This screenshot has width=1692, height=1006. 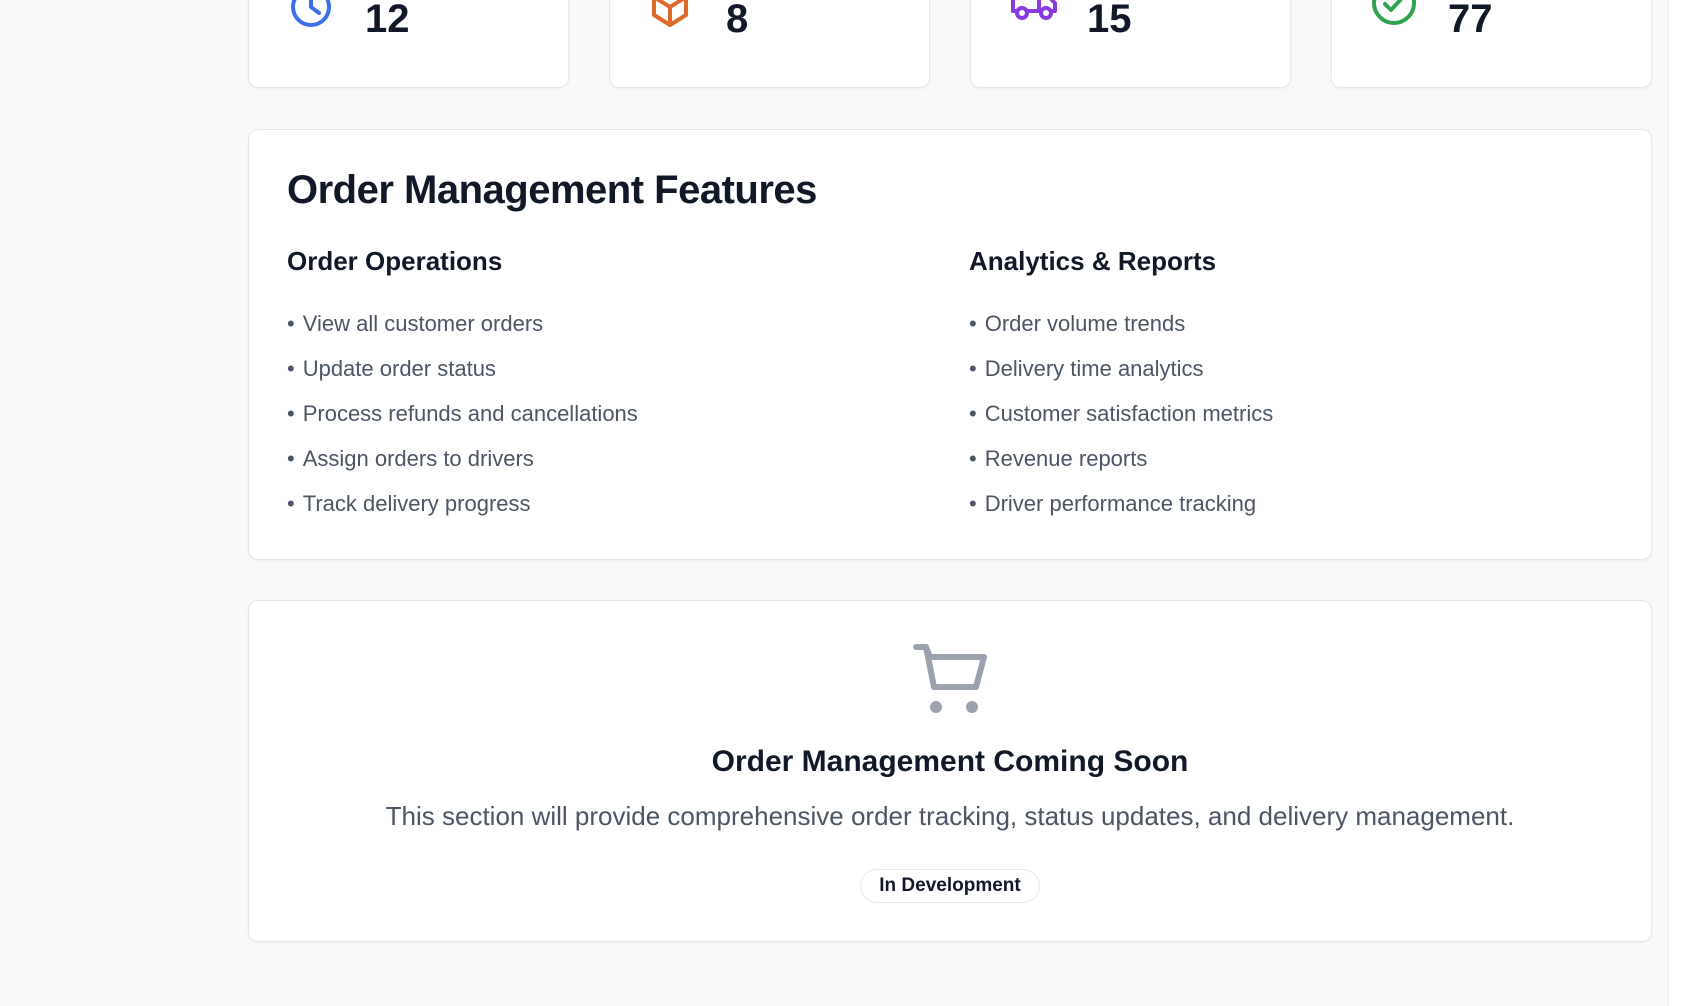 I want to click on stat-card-delivered: 77, so click(x=1491, y=44).